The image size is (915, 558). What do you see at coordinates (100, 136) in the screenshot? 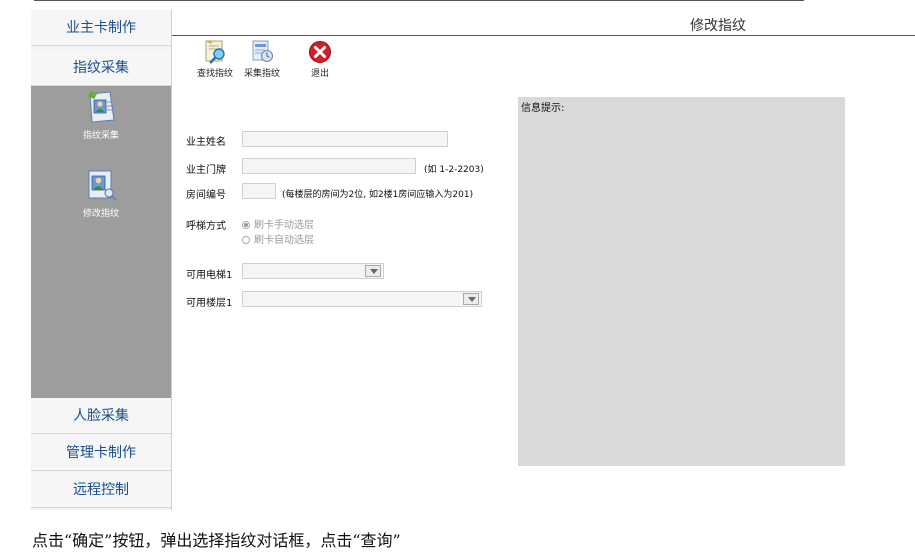
I see `sub-item-label: 指纹采集` at bounding box center [100, 136].